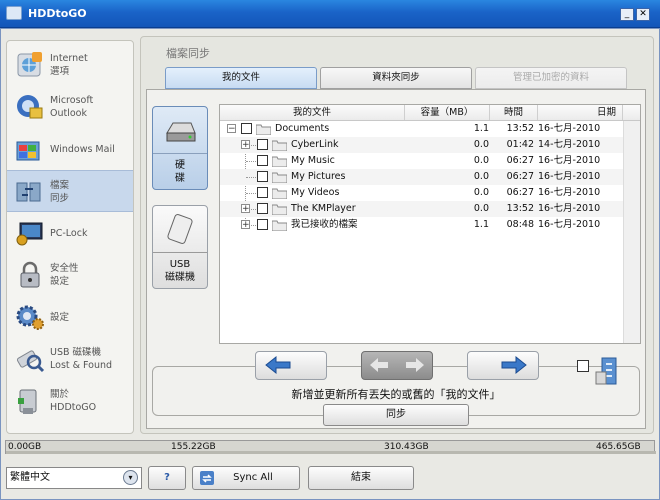 This screenshot has height=500, width=660. What do you see at coordinates (70, 401) in the screenshot?
I see `sidebar-item-about: 關於 HDDtoGO` at bounding box center [70, 401].